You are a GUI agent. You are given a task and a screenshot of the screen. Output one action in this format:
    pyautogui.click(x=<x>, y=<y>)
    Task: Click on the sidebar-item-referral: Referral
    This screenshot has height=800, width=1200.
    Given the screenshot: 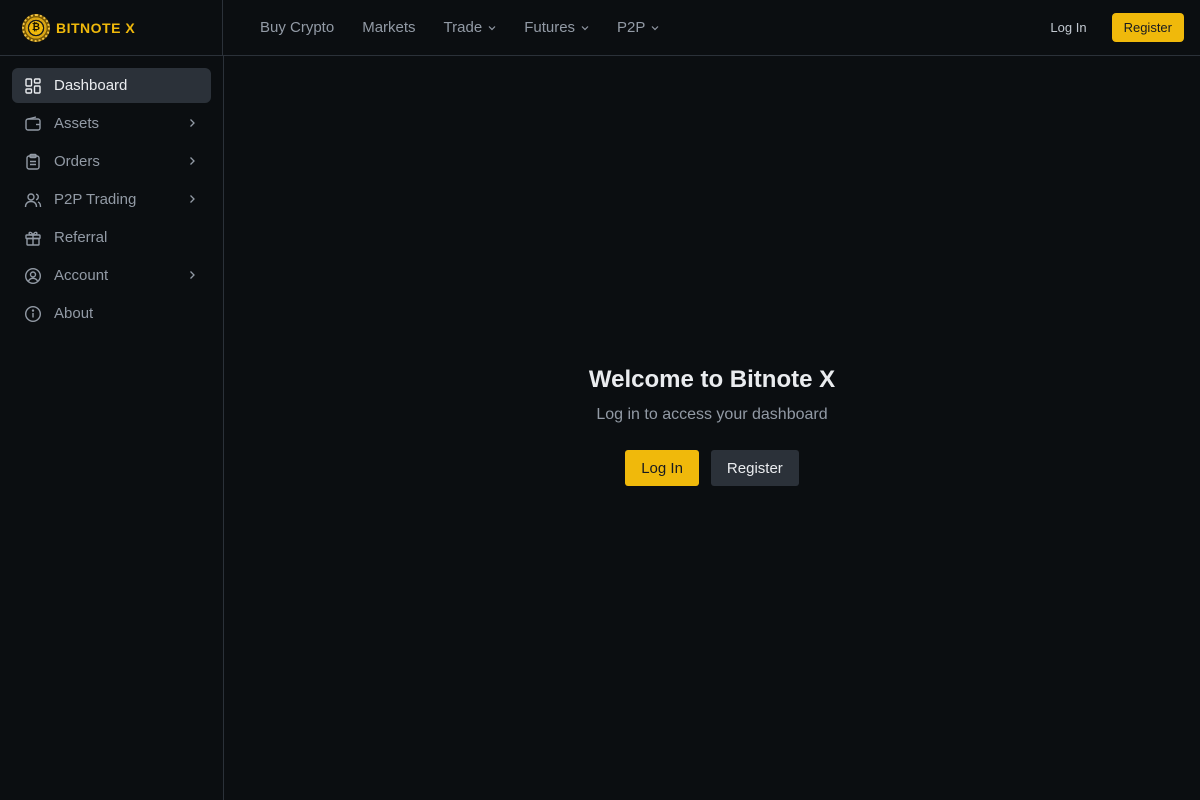 What is the action you would take?
    pyautogui.click(x=111, y=237)
    